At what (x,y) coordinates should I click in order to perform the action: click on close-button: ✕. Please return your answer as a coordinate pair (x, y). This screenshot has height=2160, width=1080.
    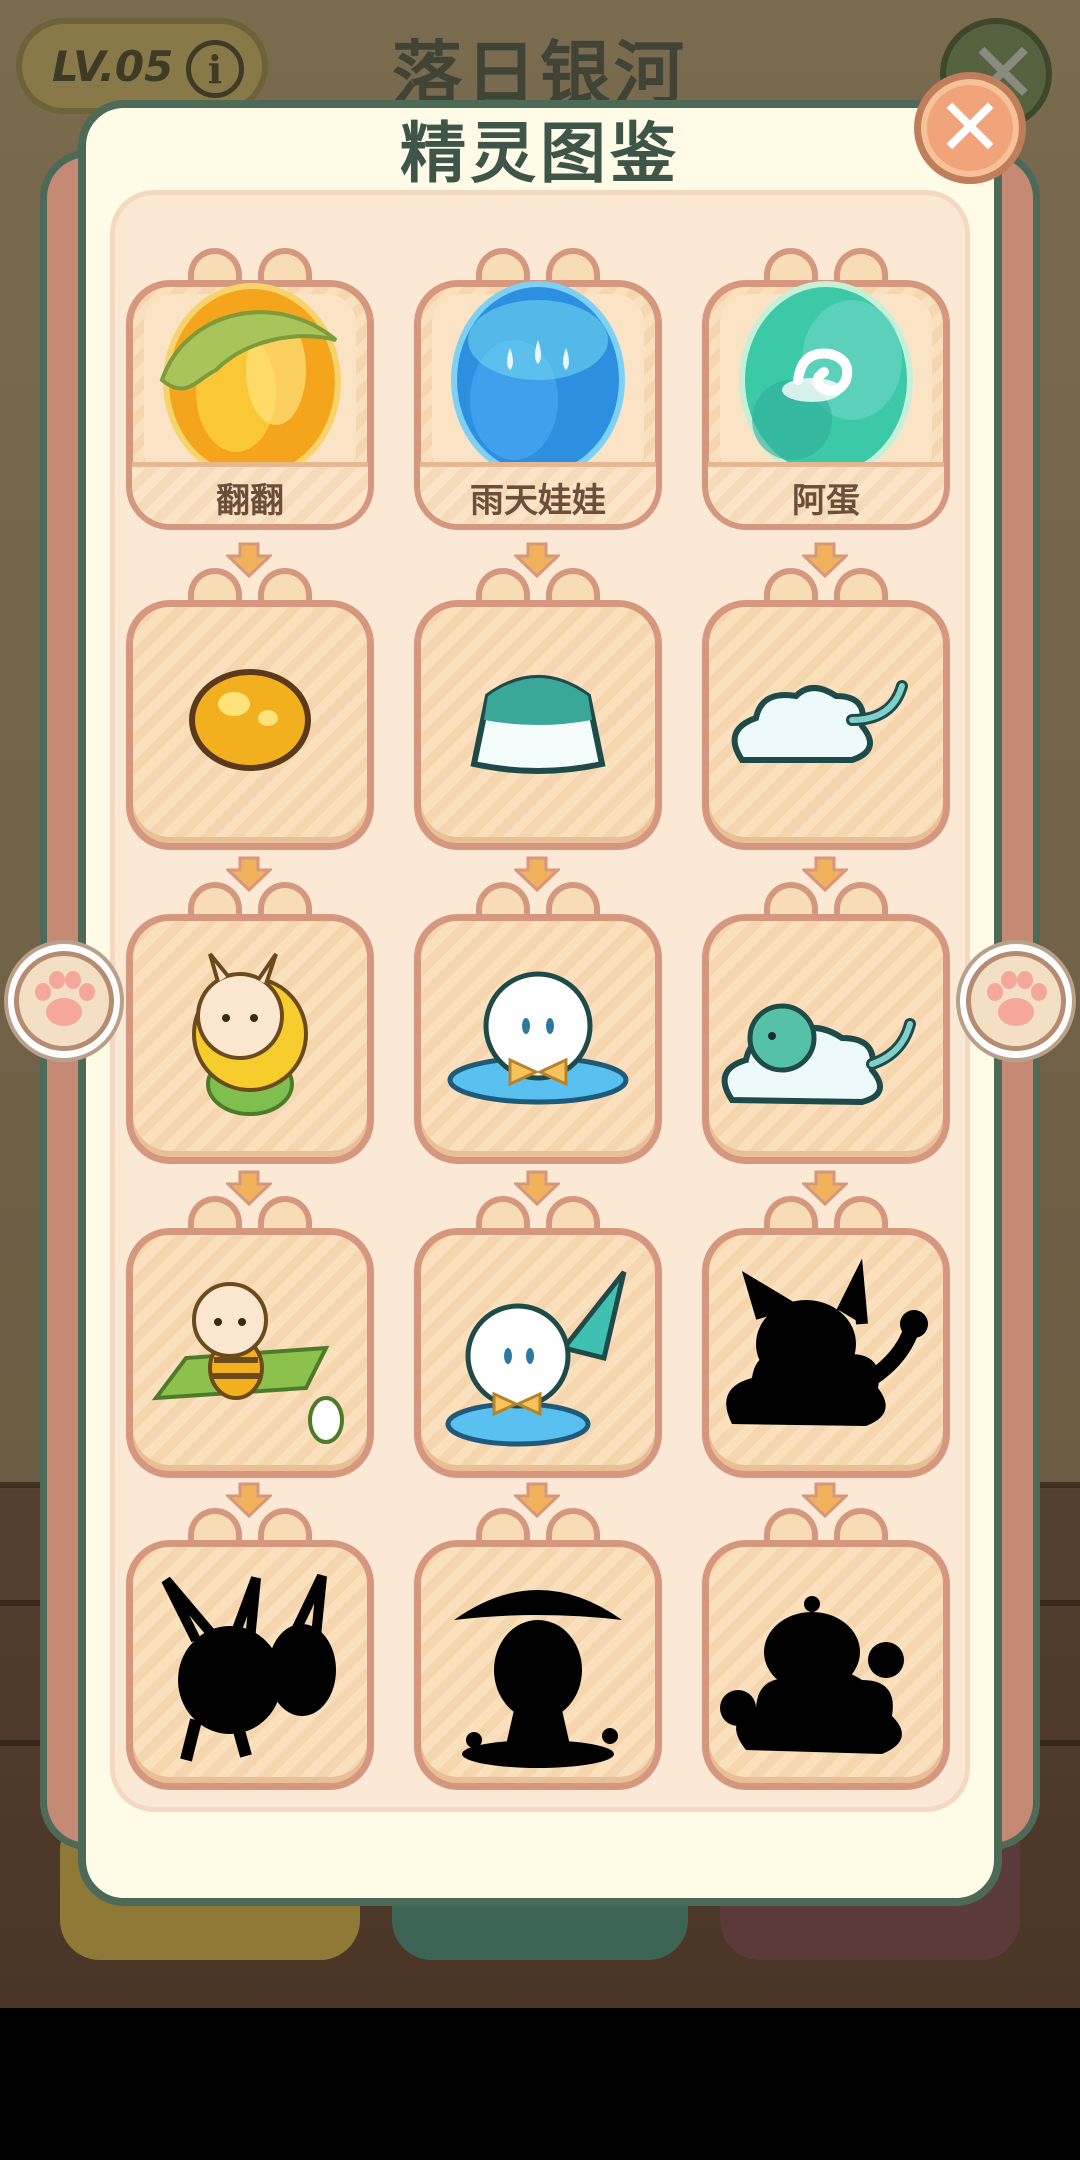
    Looking at the image, I should click on (970, 128).